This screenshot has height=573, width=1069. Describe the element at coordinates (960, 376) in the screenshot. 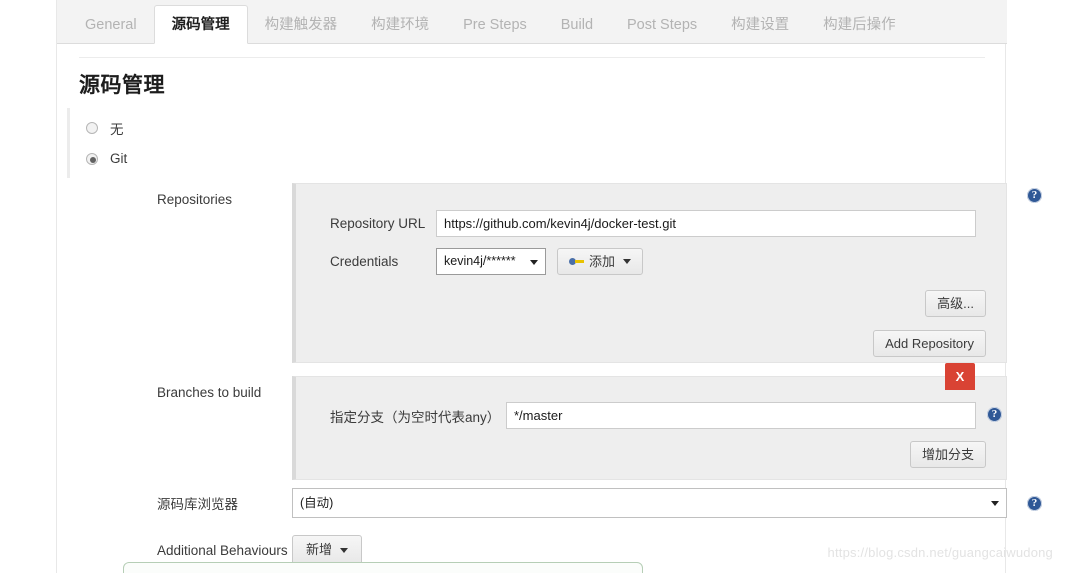

I see `delete-branch-button: X` at that location.